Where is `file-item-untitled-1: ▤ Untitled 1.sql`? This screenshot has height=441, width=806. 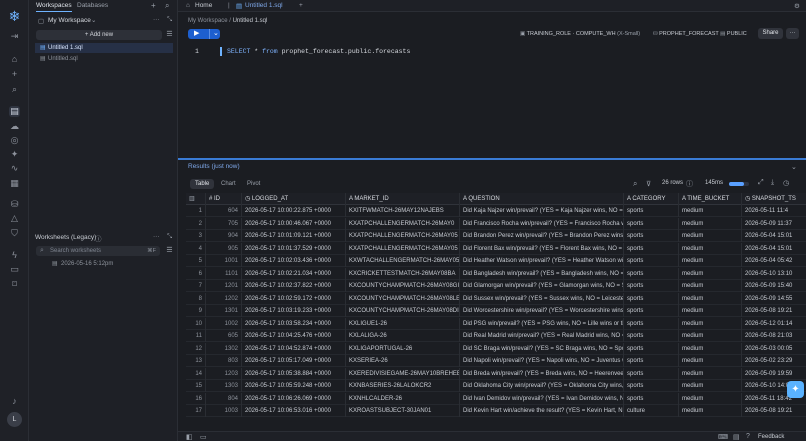
file-item-untitled-1: ▤ Untitled 1.sql is located at coordinates (104, 48).